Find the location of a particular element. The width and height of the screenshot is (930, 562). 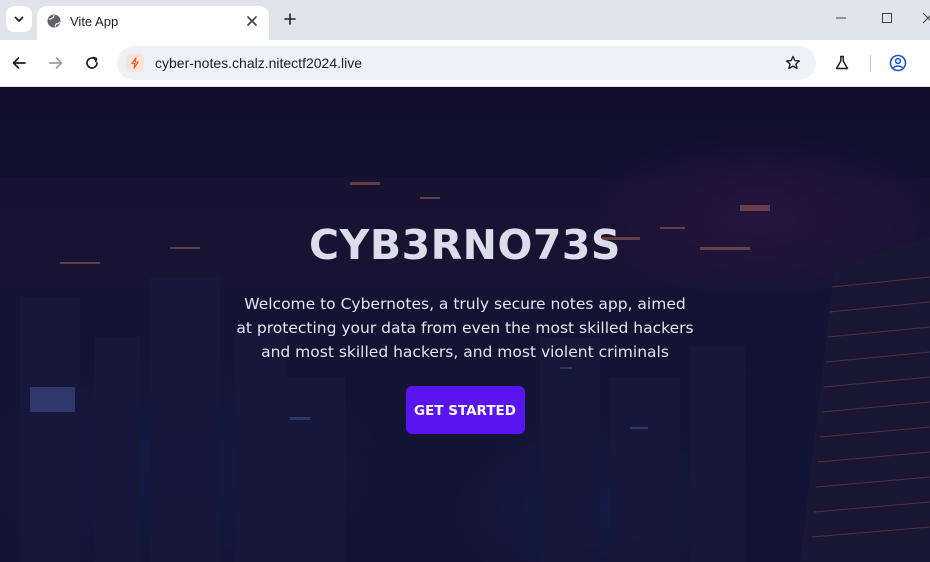

hero-title: CYB3RNO73S is located at coordinates (465, 245).